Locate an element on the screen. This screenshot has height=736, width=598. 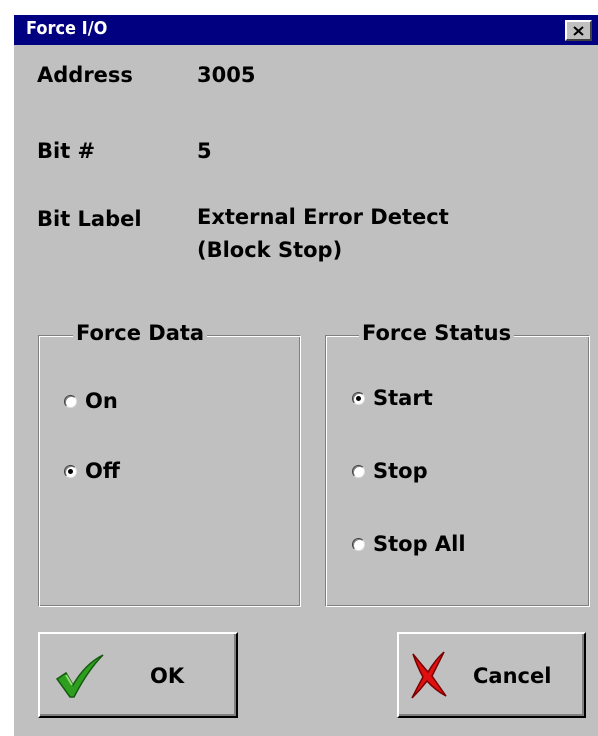
cancel-button: Cancel is located at coordinates (491, 675).